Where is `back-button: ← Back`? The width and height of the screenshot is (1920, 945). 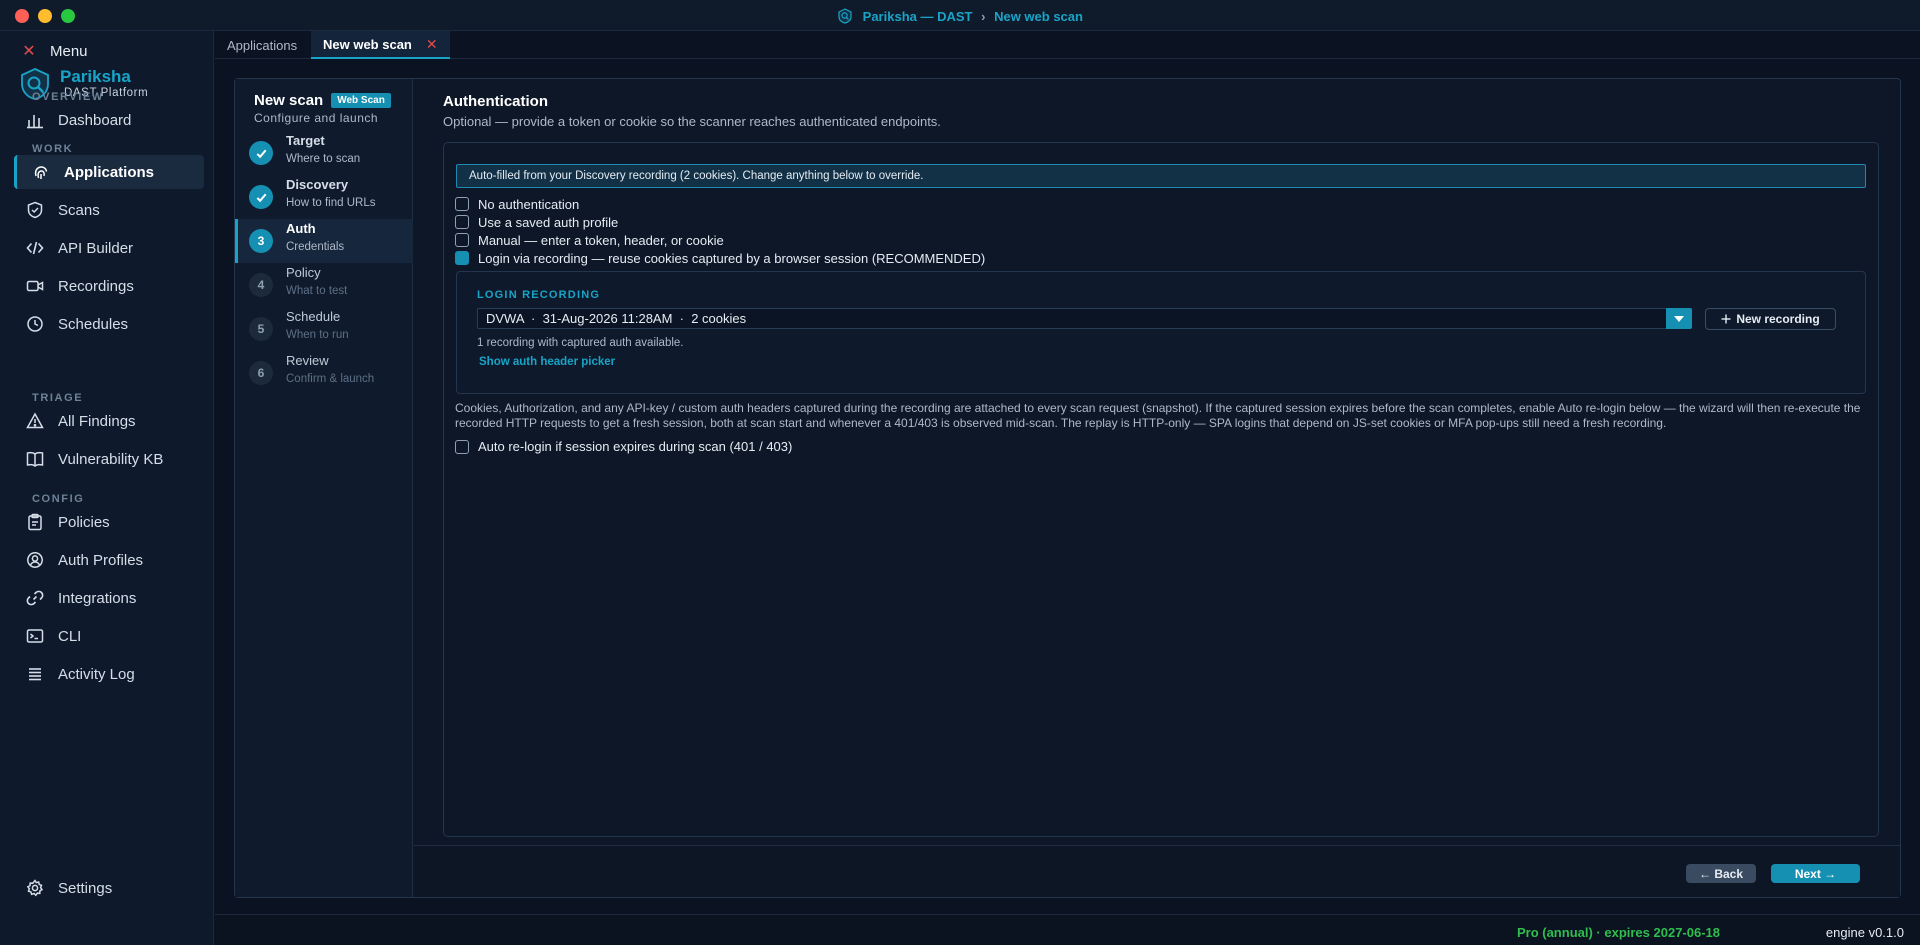
back-button: ← Back is located at coordinates (1721, 873).